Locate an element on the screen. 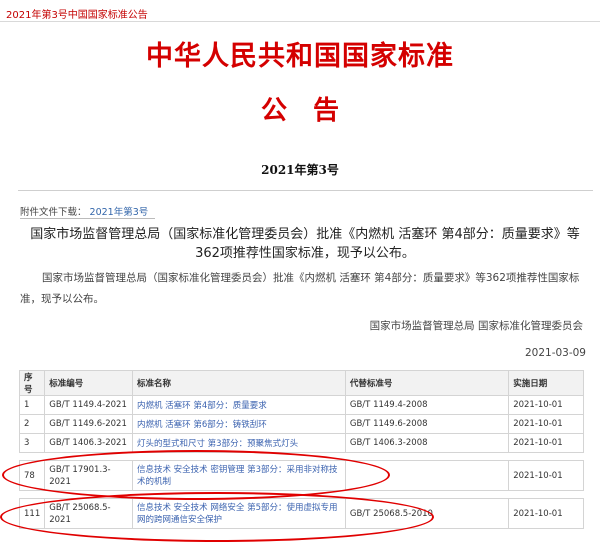  header-date: 实施日期 is located at coordinates (546, 383).